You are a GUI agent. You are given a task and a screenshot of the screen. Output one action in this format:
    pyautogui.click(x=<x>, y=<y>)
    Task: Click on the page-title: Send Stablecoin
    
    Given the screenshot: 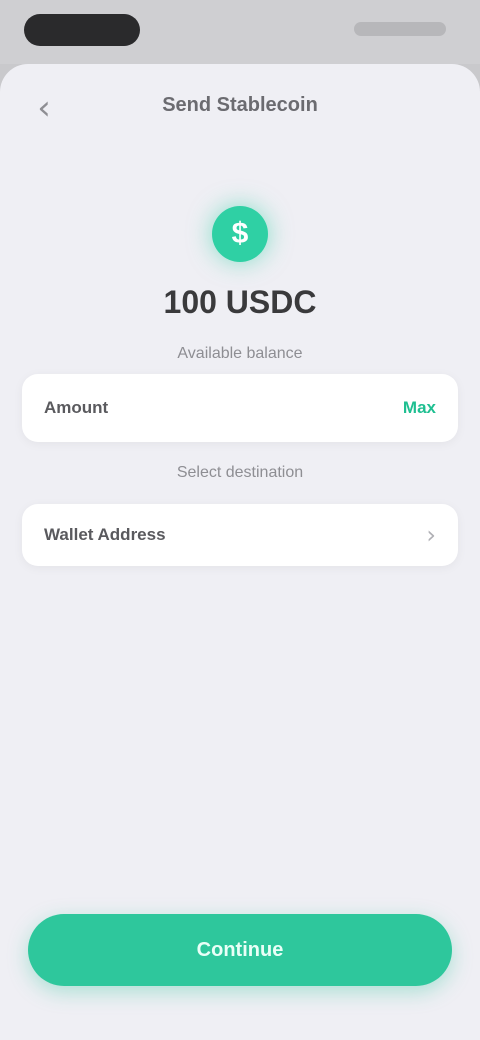 What is the action you would take?
    pyautogui.click(x=240, y=105)
    